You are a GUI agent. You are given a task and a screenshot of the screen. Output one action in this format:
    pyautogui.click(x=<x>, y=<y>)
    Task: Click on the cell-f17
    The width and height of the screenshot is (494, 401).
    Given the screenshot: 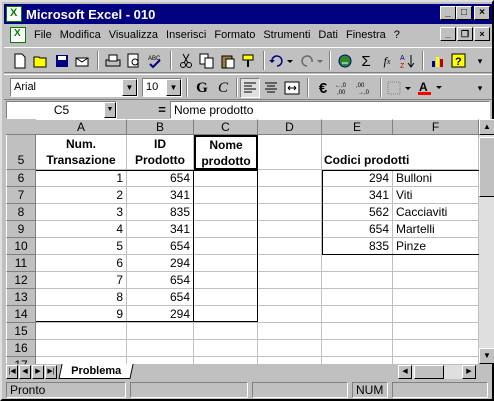 What is the action you would take?
    pyautogui.click(x=436, y=360)
    